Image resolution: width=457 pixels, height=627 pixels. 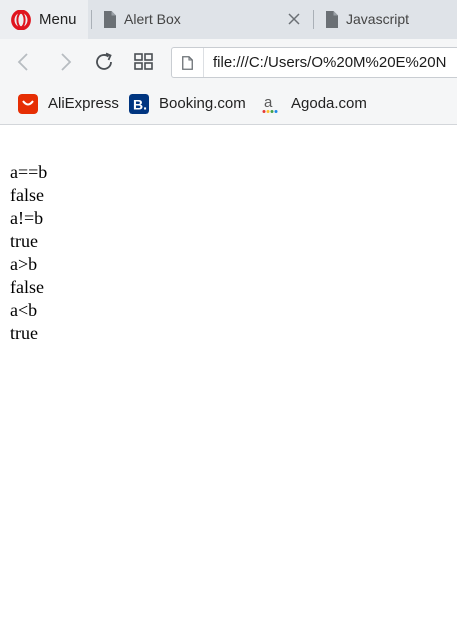 What do you see at coordinates (21, 20) in the screenshot?
I see `opera-logo-icon` at bounding box center [21, 20].